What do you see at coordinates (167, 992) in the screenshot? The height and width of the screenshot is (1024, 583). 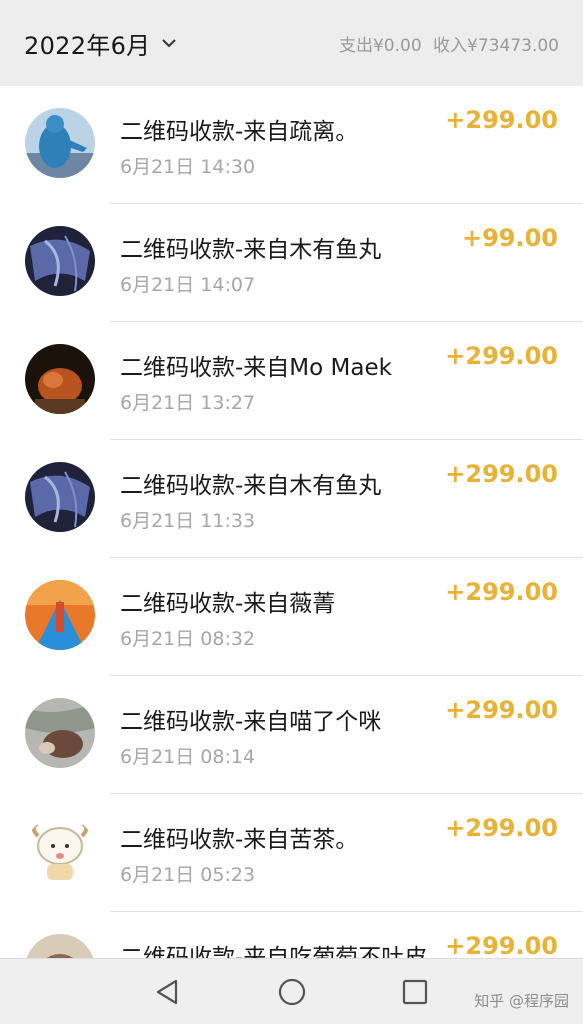 I see `back-icon` at bounding box center [167, 992].